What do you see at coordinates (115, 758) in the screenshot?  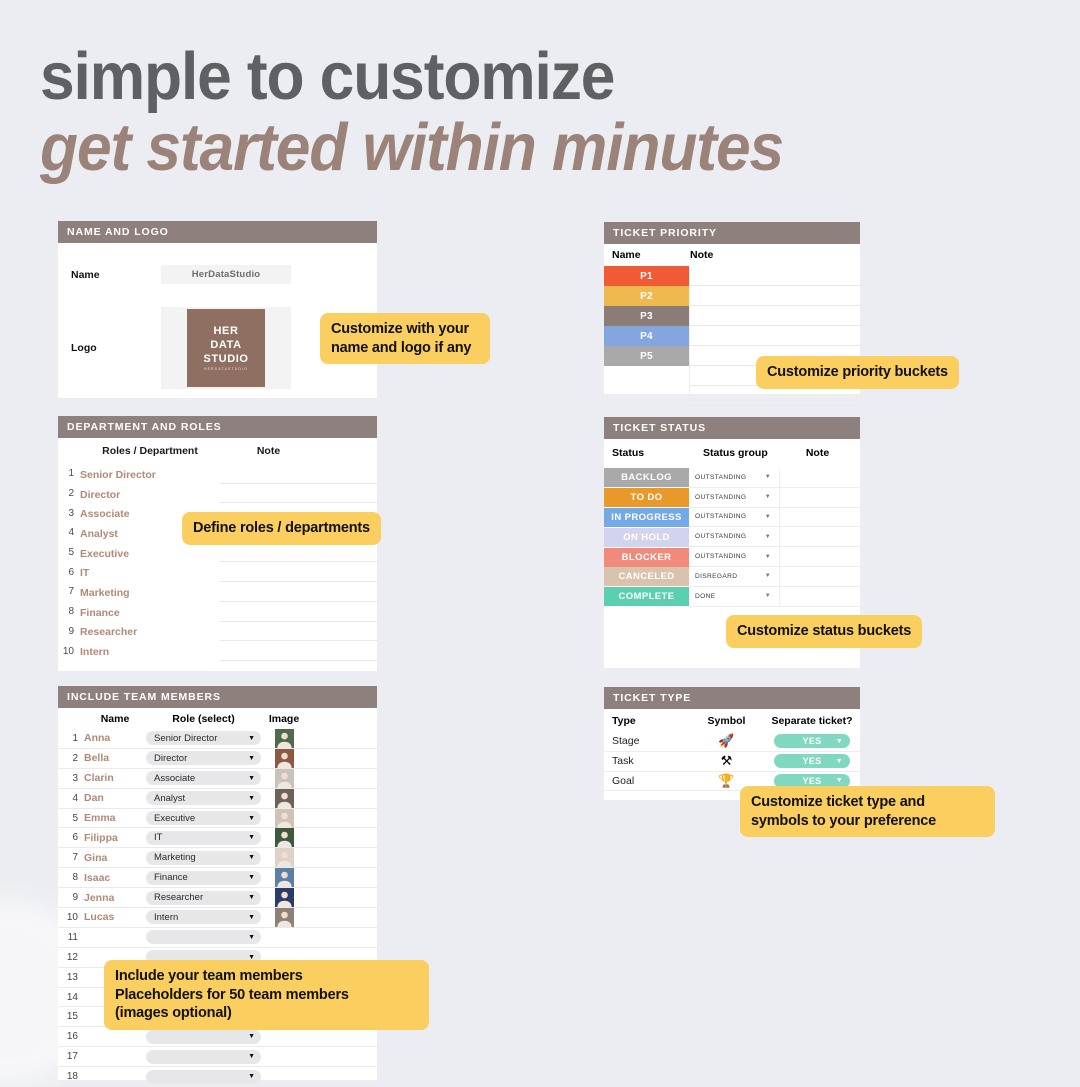 I see `member-name: Bella` at bounding box center [115, 758].